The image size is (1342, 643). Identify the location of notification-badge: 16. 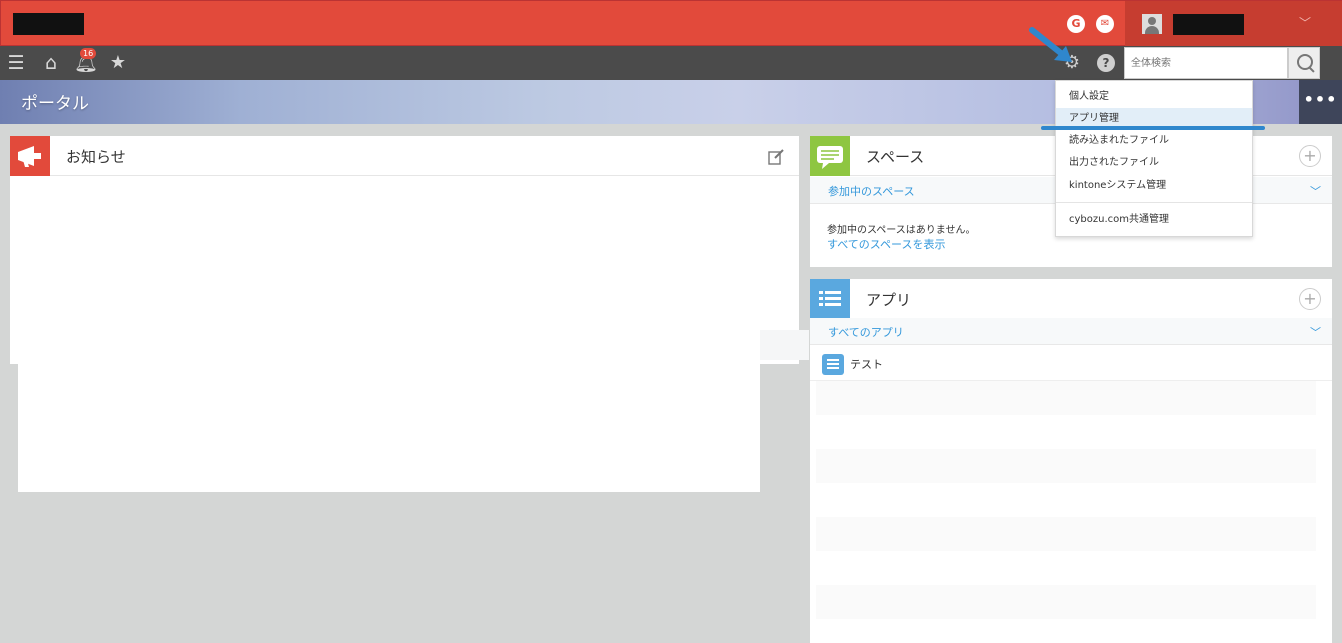
(88, 53).